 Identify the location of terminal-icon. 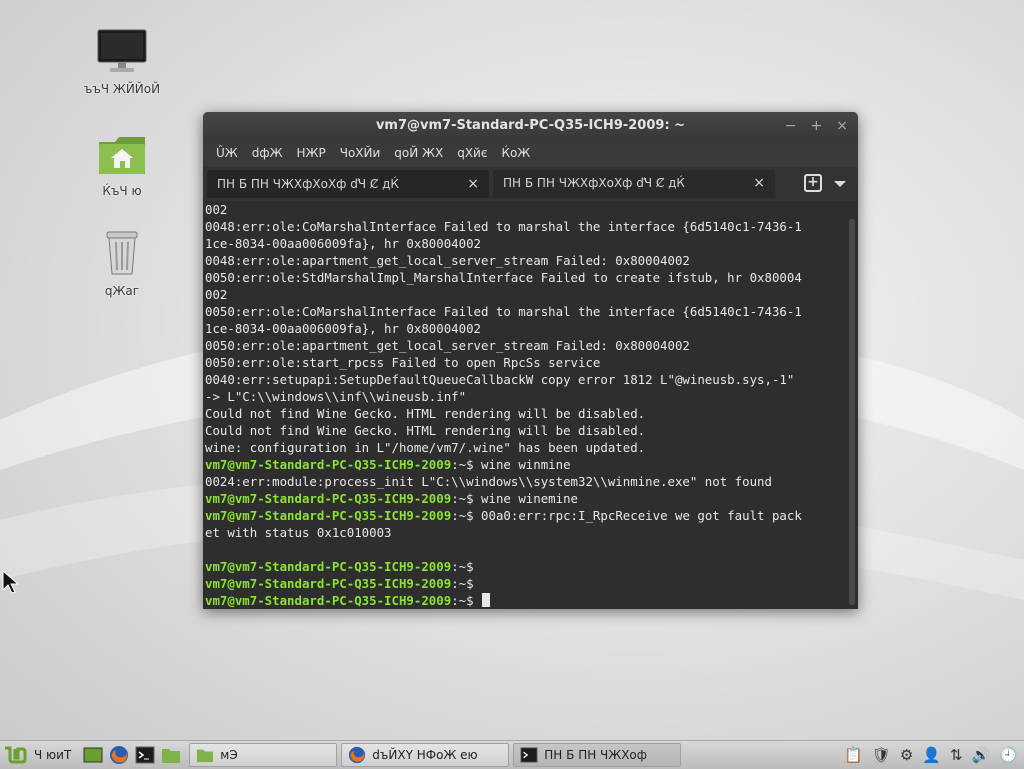
(145, 755).